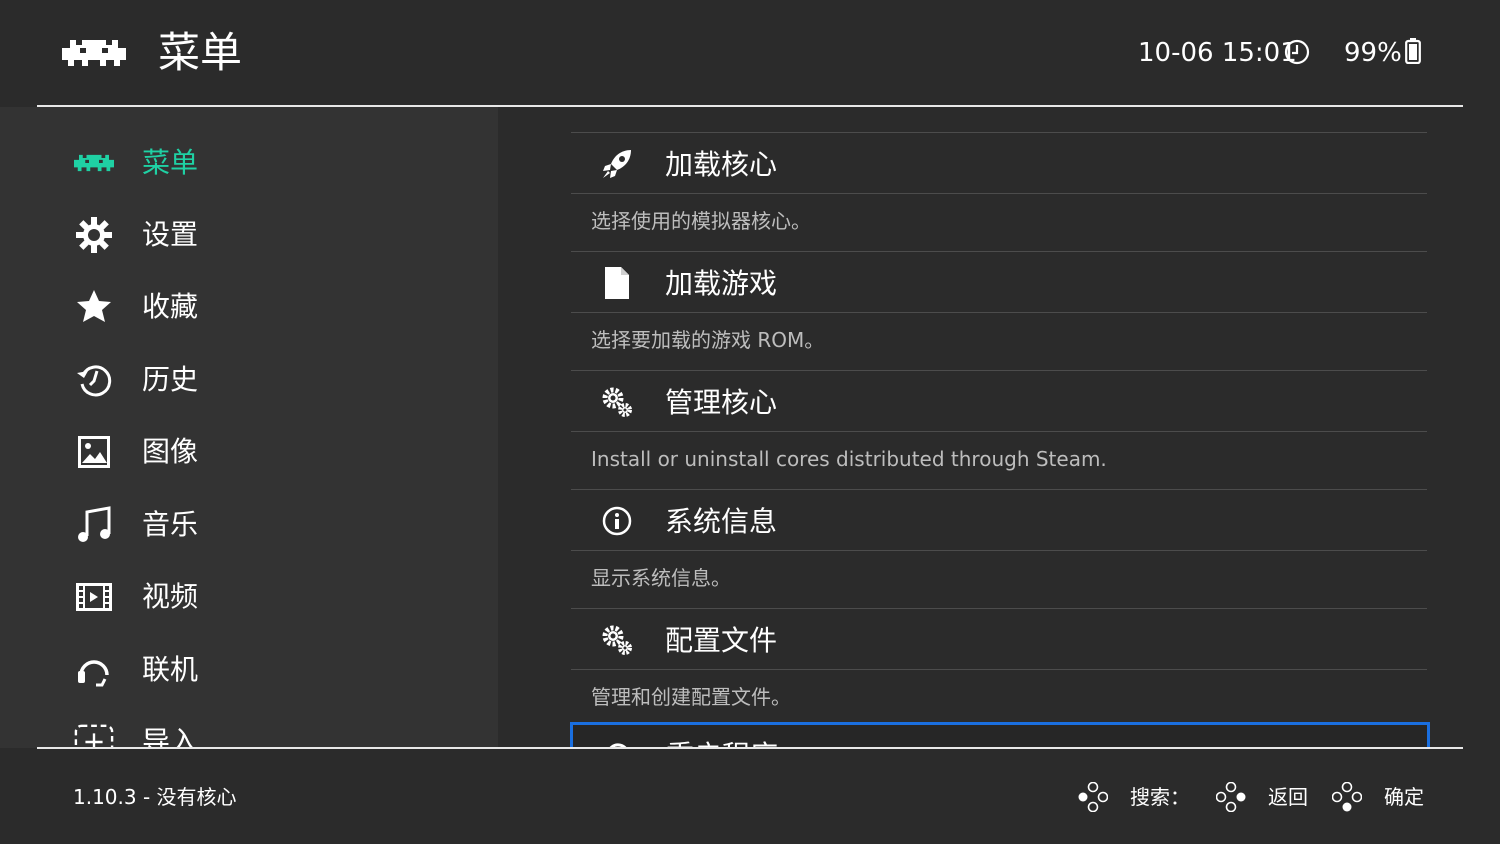  Describe the element at coordinates (750, 796) in the screenshot. I see `footer: 1.10.3 - 没有核心 搜索： 返回 确定` at that location.